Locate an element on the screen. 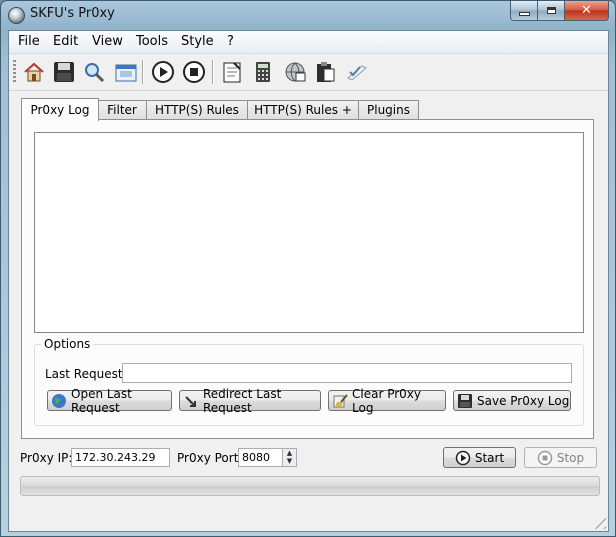  toolbar-grip is located at coordinates (14, 72).